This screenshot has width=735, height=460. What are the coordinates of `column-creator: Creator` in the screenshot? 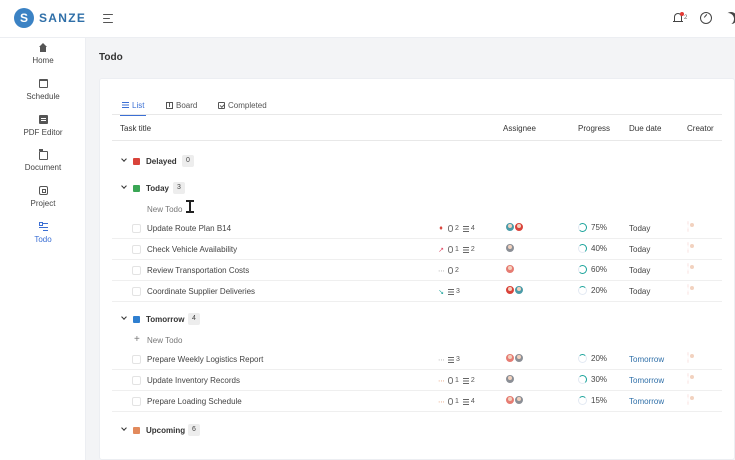 It's located at (700, 128).